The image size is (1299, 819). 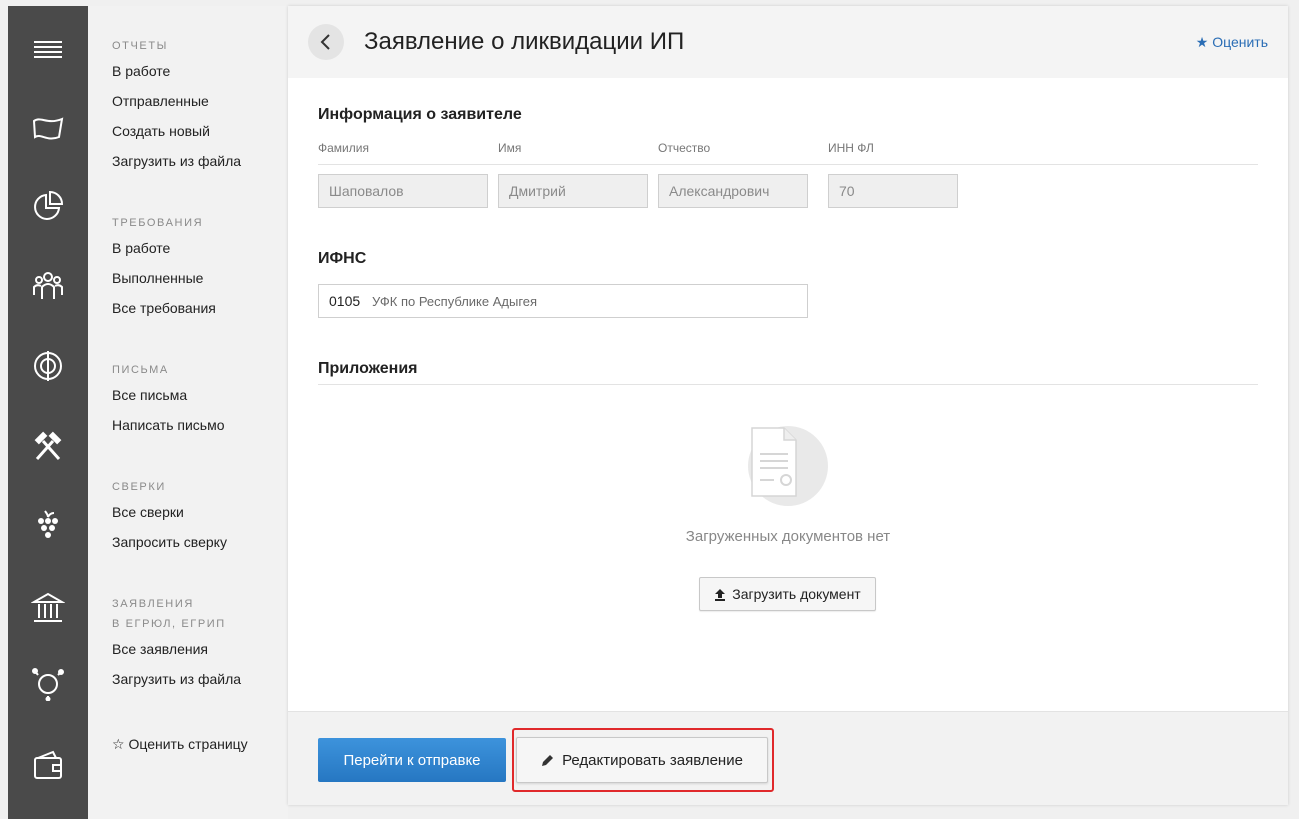 I want to click on rate-page-link: ☆ Оценить страницу, so click(x=180, y=744).